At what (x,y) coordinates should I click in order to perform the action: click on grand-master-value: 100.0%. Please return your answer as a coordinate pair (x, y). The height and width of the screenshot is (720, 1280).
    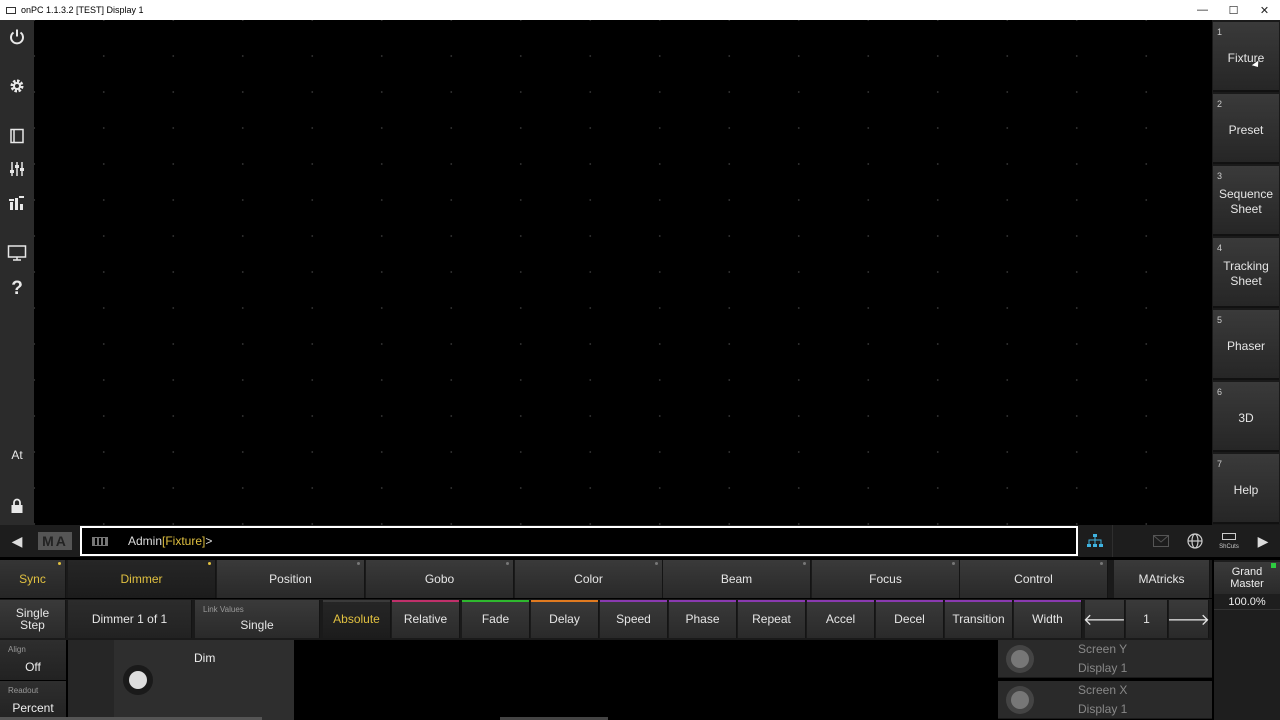
    Looking at the image, I should click on (1247, 602).